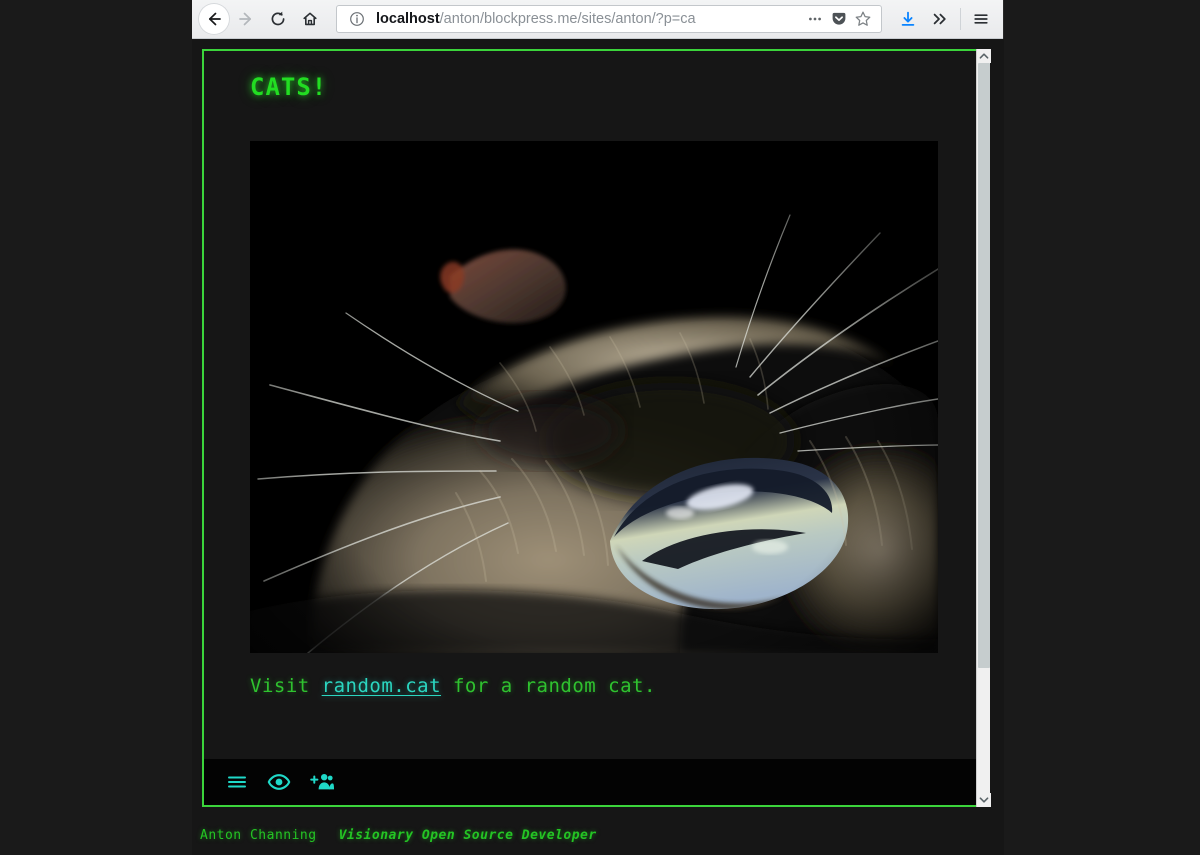 Image resolution: width=1200 pixels, height=855 pixels. I want to click on page-actions-icon, so click(815, 19).